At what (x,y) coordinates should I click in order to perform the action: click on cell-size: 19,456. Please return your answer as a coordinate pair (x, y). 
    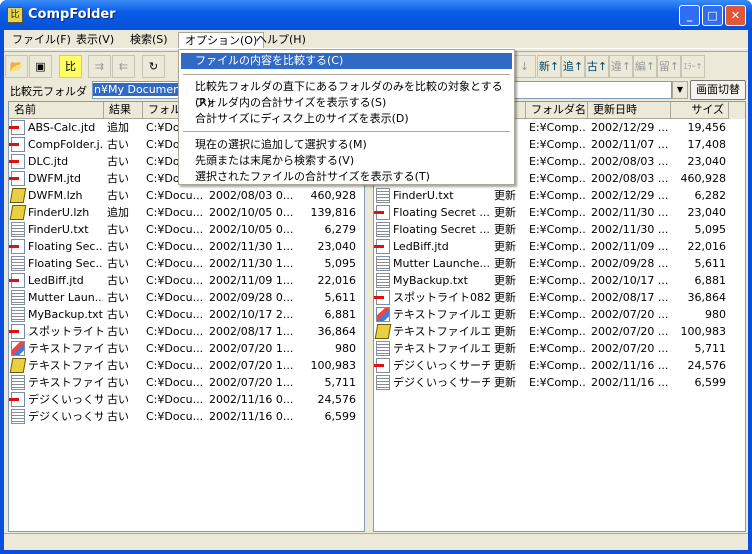
    Looking at the image, I should click on (707, 127).